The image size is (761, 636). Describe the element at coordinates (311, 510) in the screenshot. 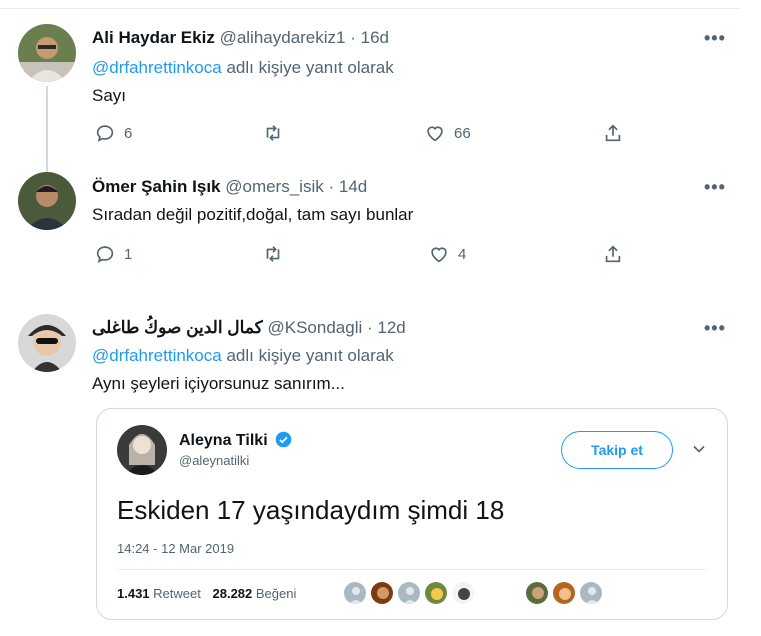

I see `embedded-tweet-text: Eskiden 17 yaşındaydım şimdi 18` at that location.